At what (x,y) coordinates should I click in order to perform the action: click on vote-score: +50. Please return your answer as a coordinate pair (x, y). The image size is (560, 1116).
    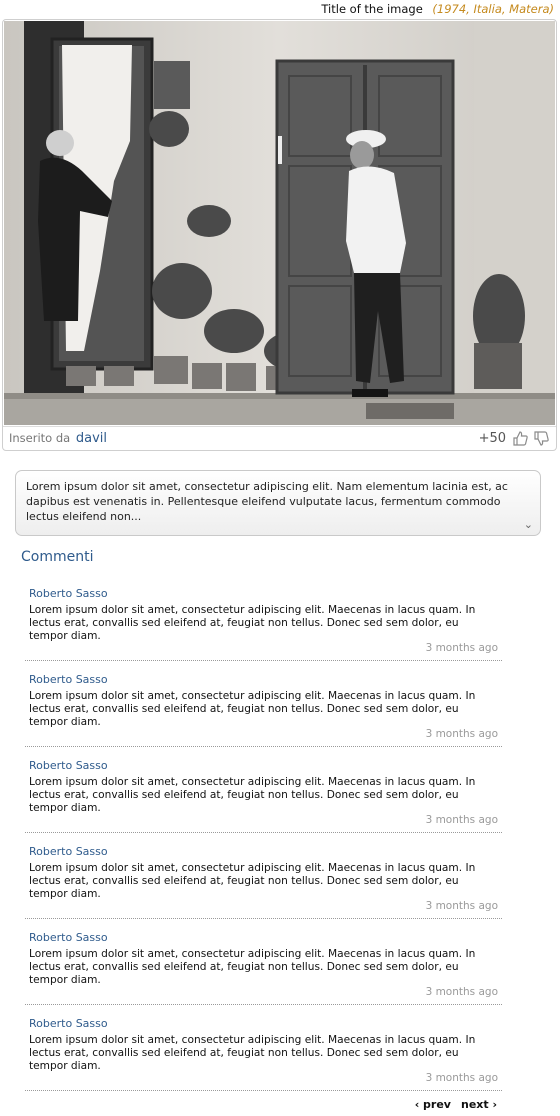
    Looking at the image, I should click on (492, 438).